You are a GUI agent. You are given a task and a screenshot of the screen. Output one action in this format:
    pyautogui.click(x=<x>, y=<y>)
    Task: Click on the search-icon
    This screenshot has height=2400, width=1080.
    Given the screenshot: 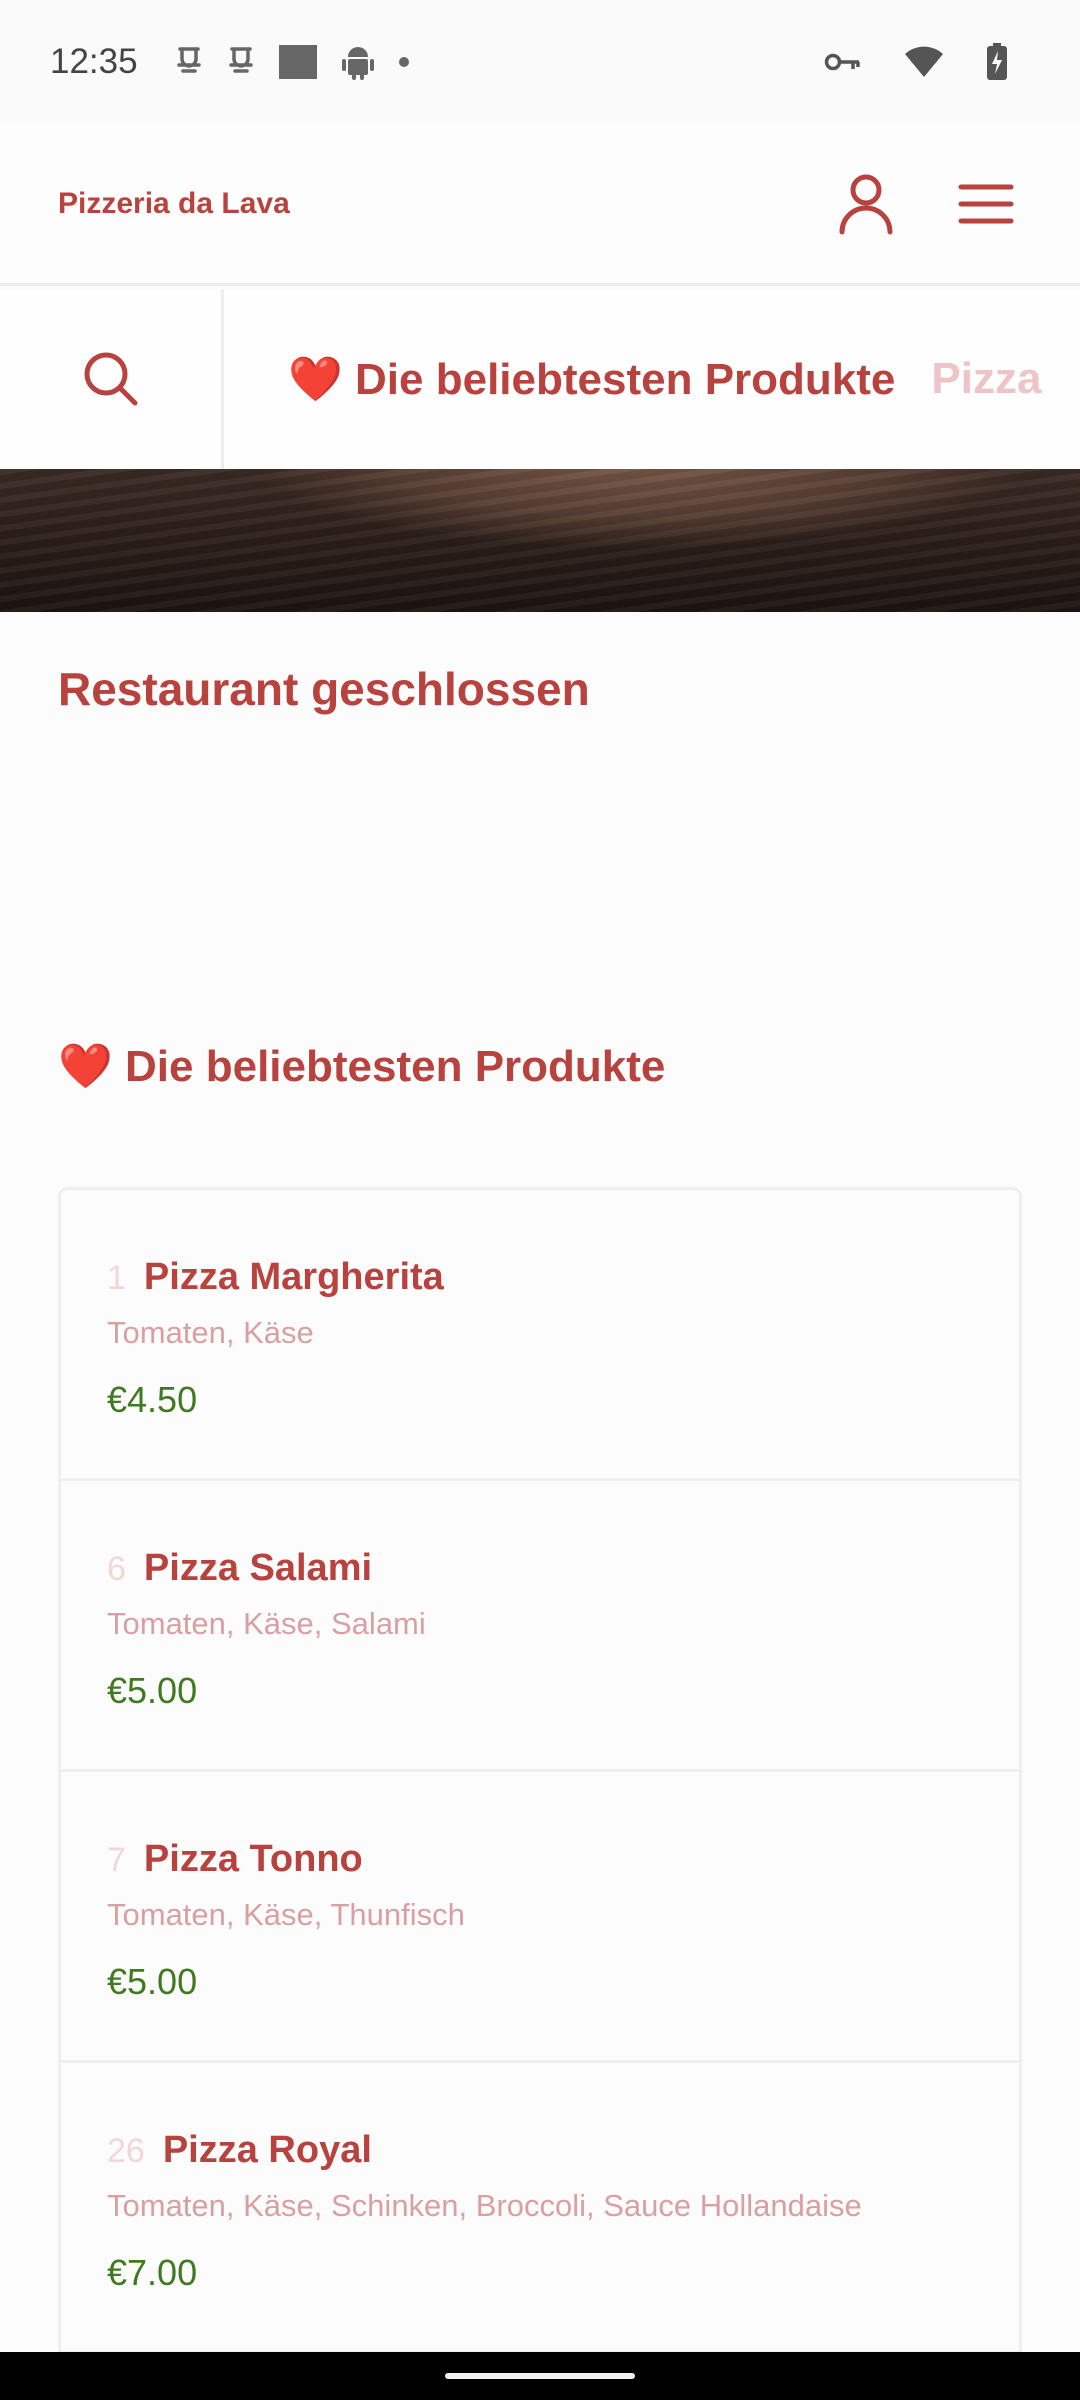 What is the action you would take?
    pyautogui.click(x=110, y=379)
    